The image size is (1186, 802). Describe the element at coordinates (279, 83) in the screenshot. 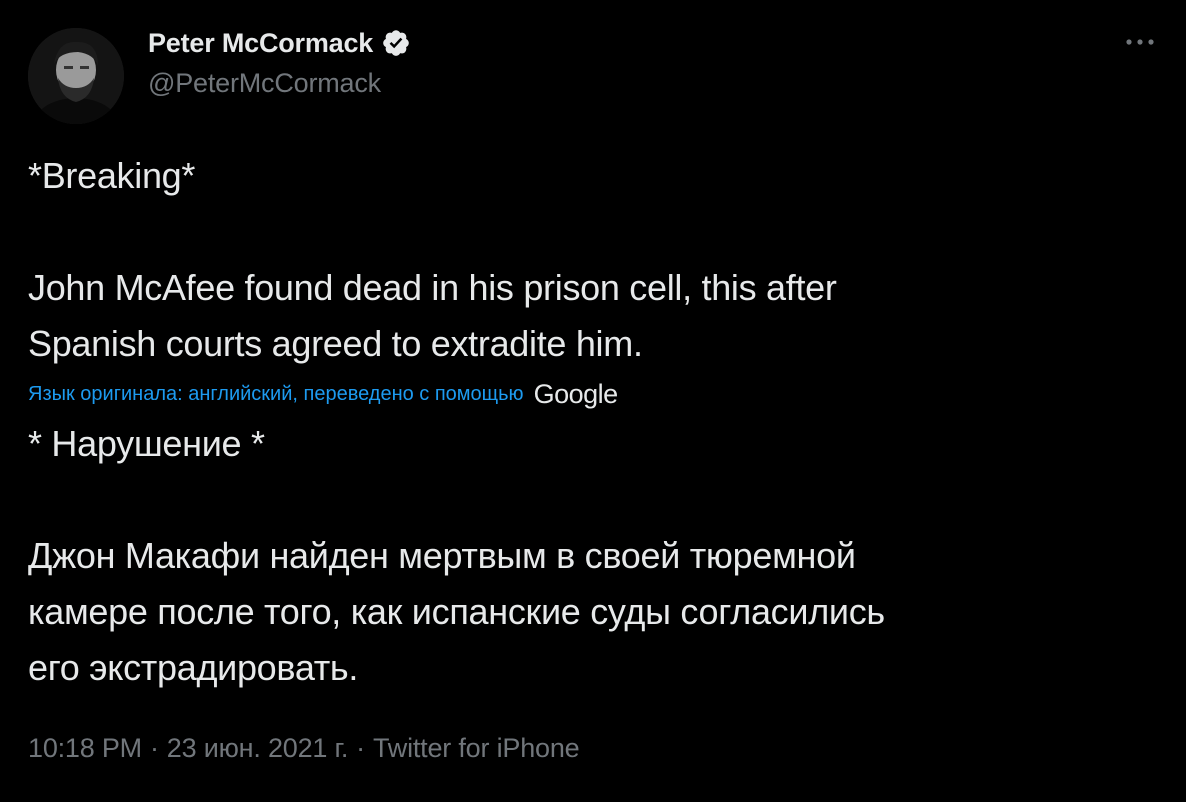

I see `author-handle: @PeterMcCormack` at that location.